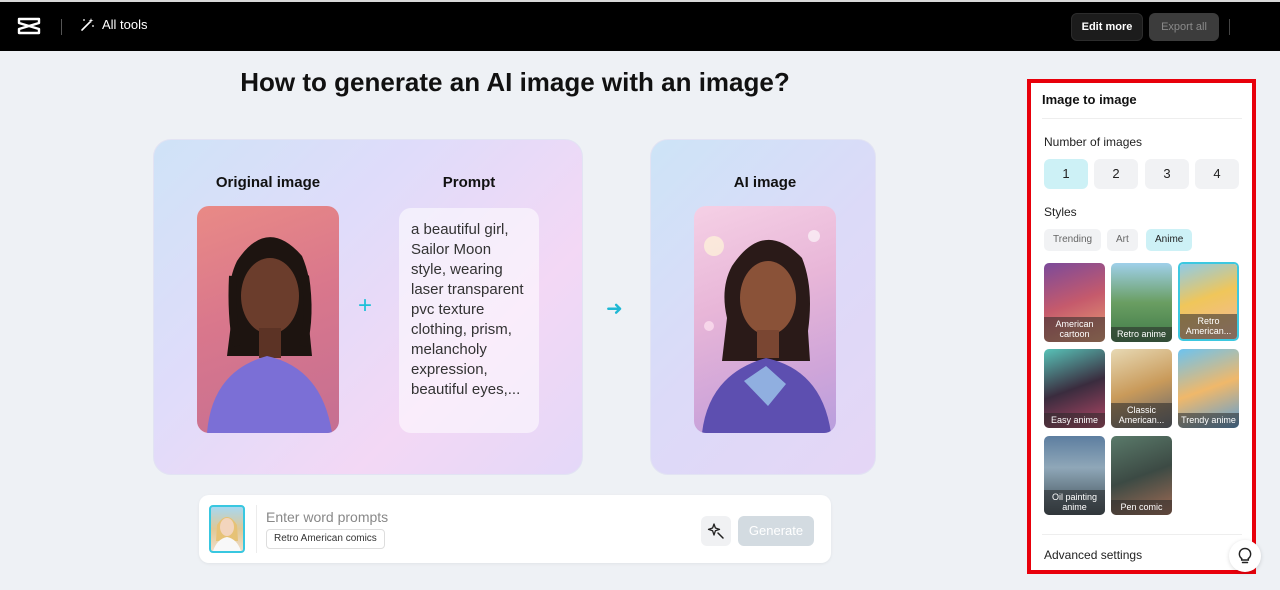 The height and width of the screenshot is (590, 1280). I want to click on style-label: Pen comic, so click(1141, 507).